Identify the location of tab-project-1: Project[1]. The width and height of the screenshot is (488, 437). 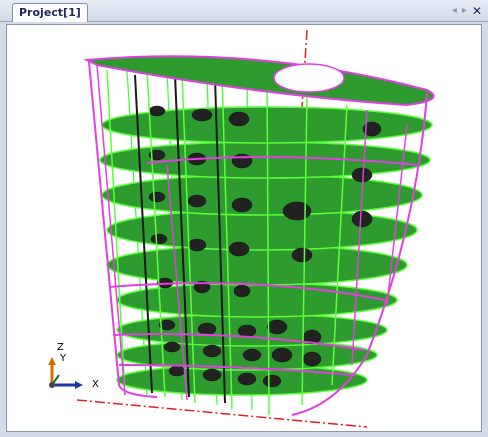
(50, 12).